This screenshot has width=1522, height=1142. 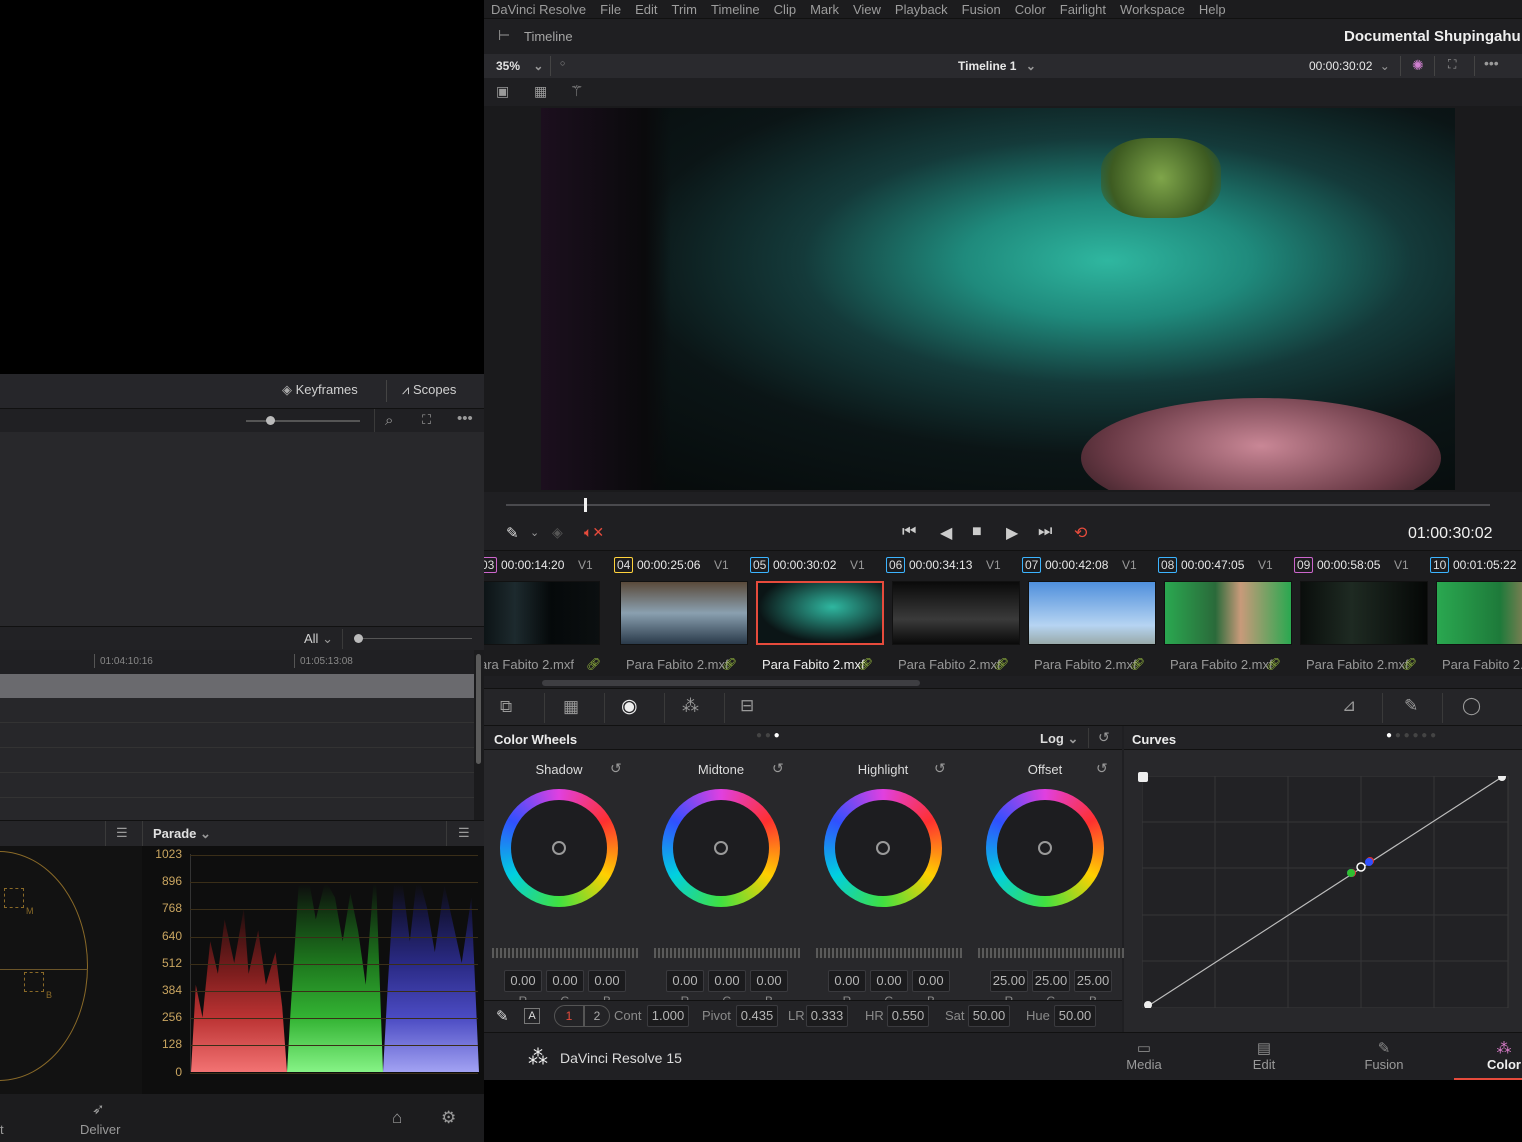 I want to click on mode-dropdown: Log ⌄, so click(x=1059, y=739).